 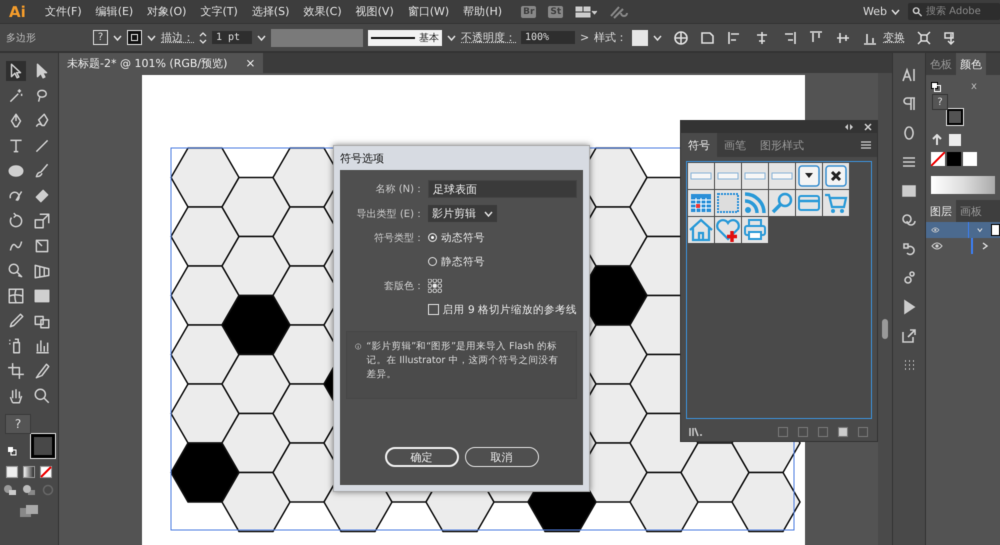 What do you see at coordinates (681, 38) in the screenshot?
I see `recolor-icon` at bounding box center [681, 38].